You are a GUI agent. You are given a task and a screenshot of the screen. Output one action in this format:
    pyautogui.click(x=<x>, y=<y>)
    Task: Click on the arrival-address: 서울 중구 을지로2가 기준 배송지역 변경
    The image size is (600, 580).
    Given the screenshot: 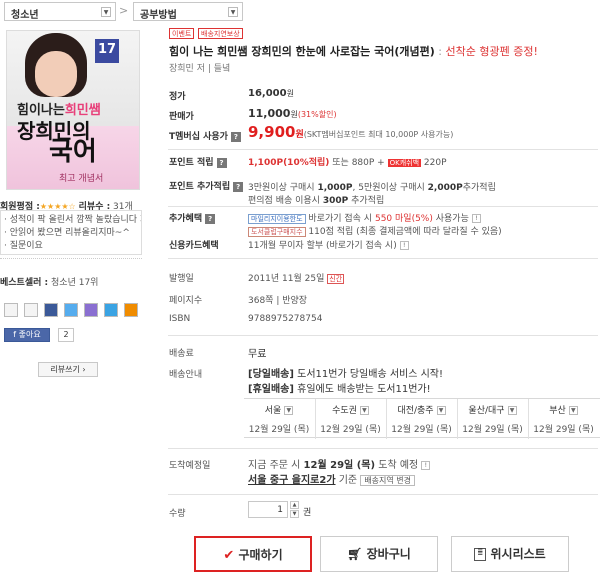 What is the action you would take?
    pyautogui.click(x=332, y=478)
    